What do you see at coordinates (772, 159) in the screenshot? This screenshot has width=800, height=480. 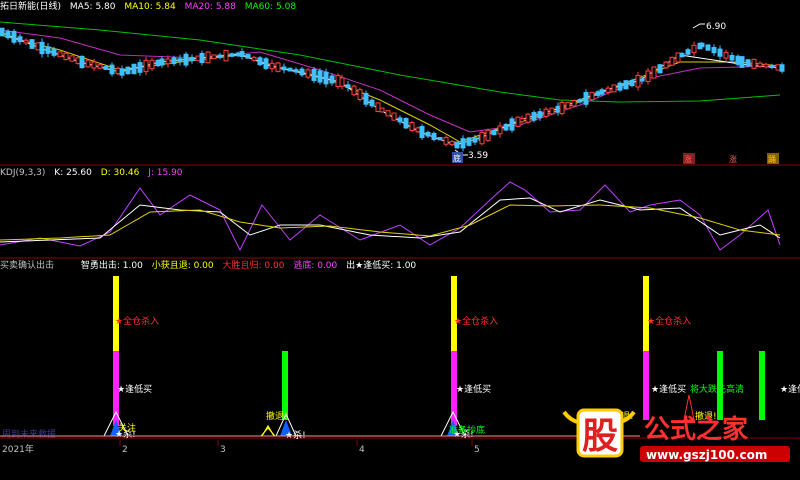 I see `jump-marker: 踊` at bounding box center [772, 159].